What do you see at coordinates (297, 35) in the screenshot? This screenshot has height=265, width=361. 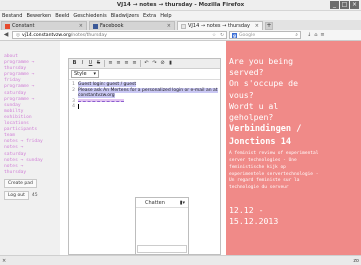 I see `search-icon: ⌕` at bounding box center [297, 35].